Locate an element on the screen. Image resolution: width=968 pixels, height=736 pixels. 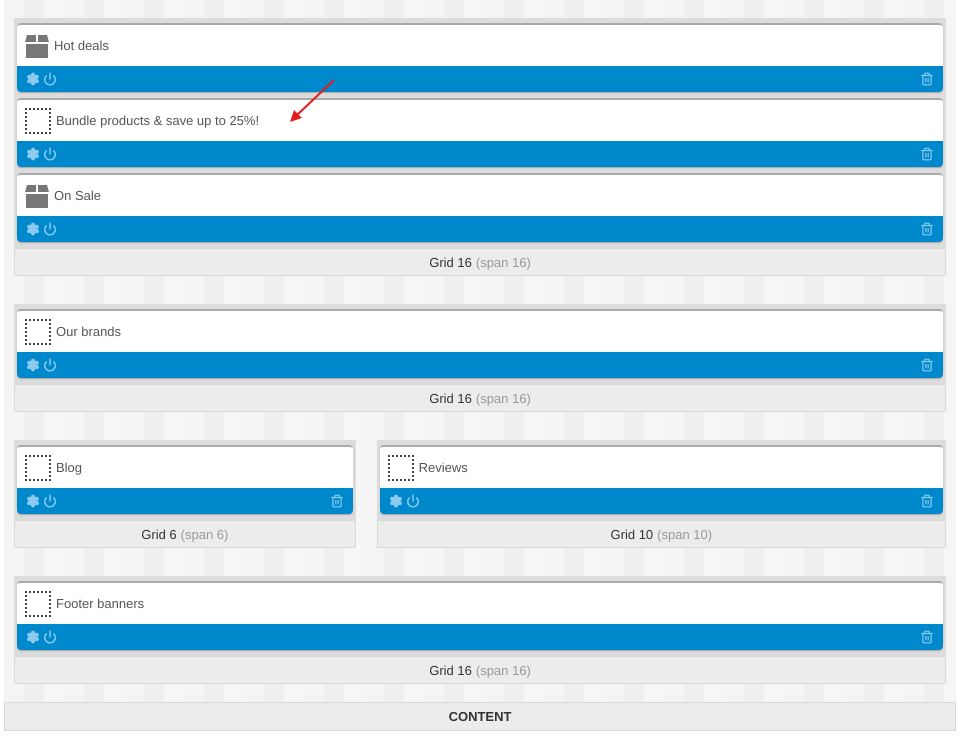
module-title: On Sale is located at coordinates (77, 195).